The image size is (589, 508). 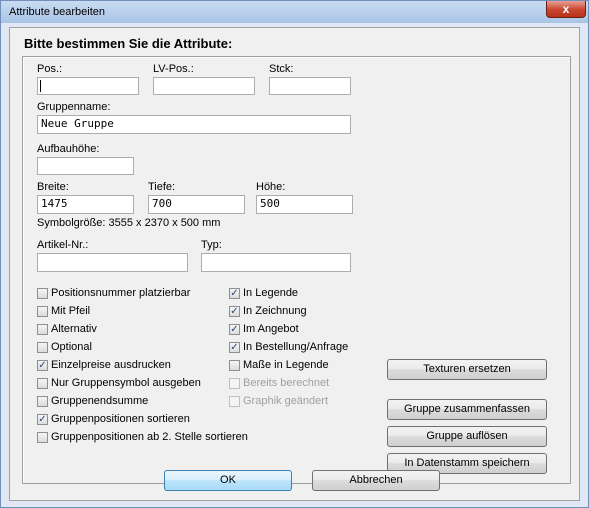 I want to click on checkbox-label: Gruppenpositionen sortieren, so click(x=120, y=419).